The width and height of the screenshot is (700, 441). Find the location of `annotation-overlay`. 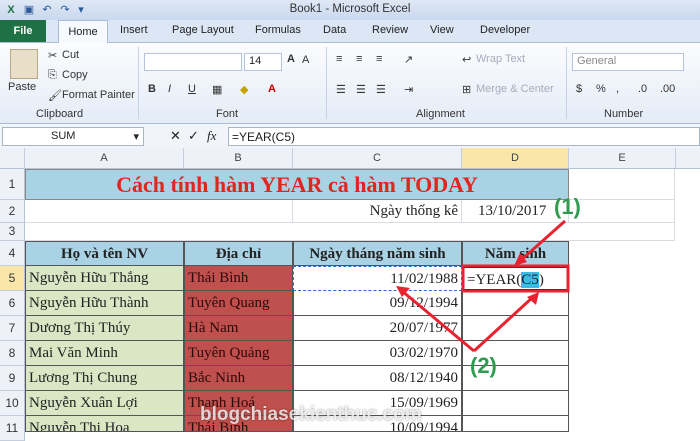

annotation-overlay is located at coordinates (483, 286).